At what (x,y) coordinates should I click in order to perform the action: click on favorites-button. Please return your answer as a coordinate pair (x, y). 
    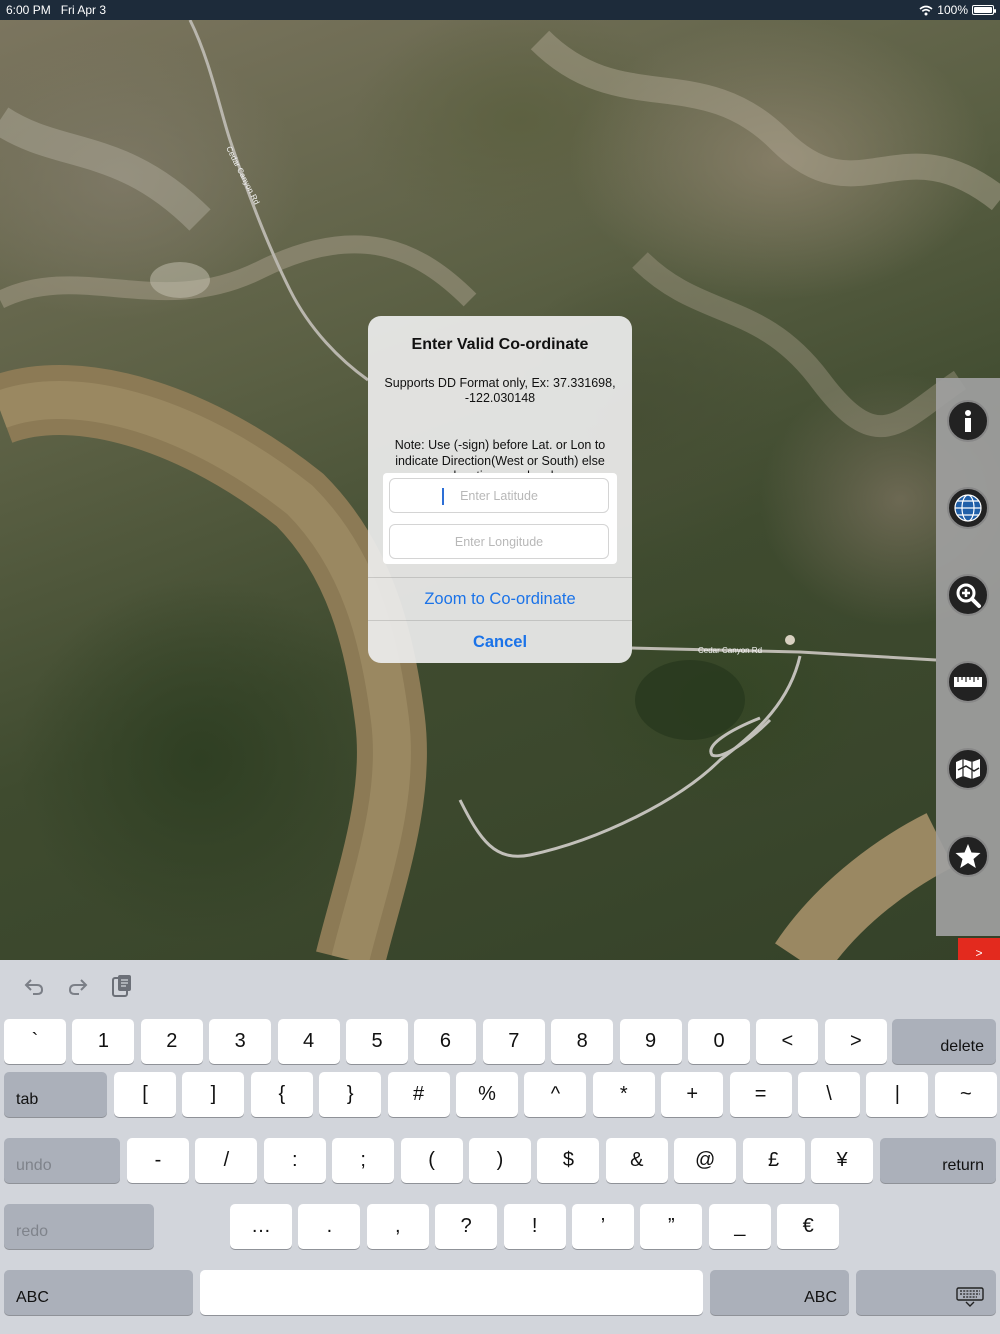
    Looking at the image, I should click on (968, 856).